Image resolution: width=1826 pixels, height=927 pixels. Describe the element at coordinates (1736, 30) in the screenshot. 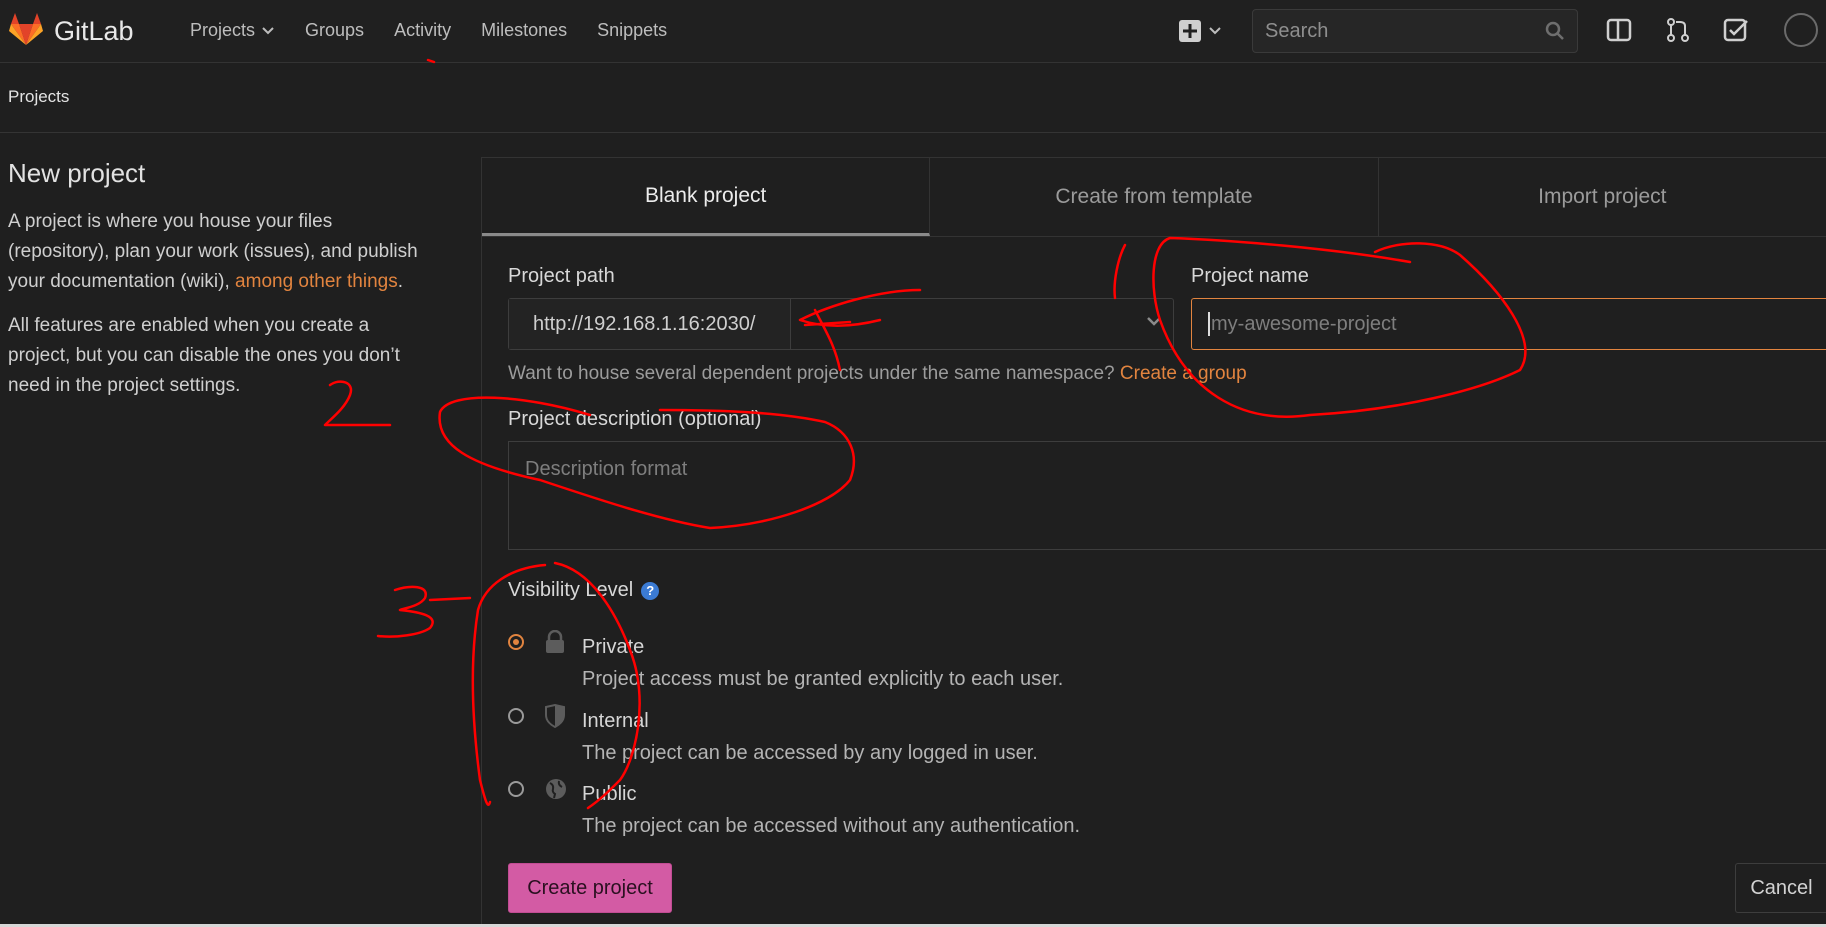

I see `todo-icon` at that location.